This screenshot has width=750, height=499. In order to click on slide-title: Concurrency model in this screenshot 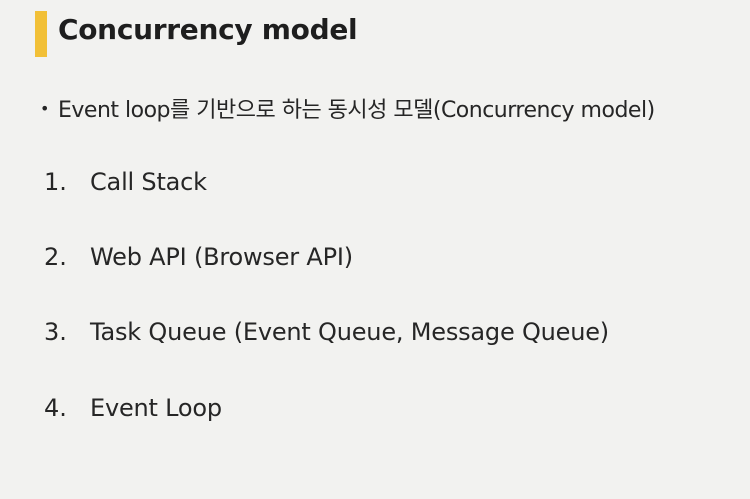, I will do `click(208, 29)`.